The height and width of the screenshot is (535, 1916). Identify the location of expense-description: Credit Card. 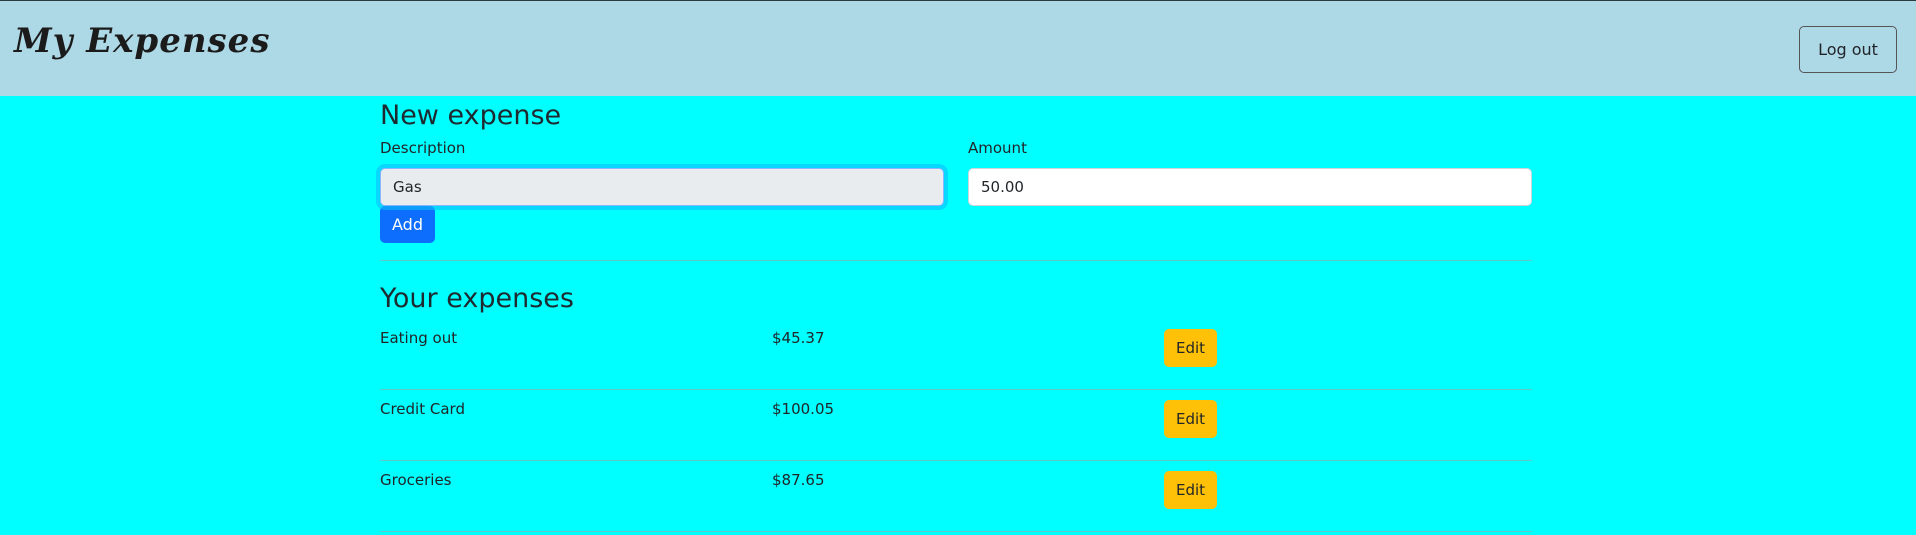
(422, 409).